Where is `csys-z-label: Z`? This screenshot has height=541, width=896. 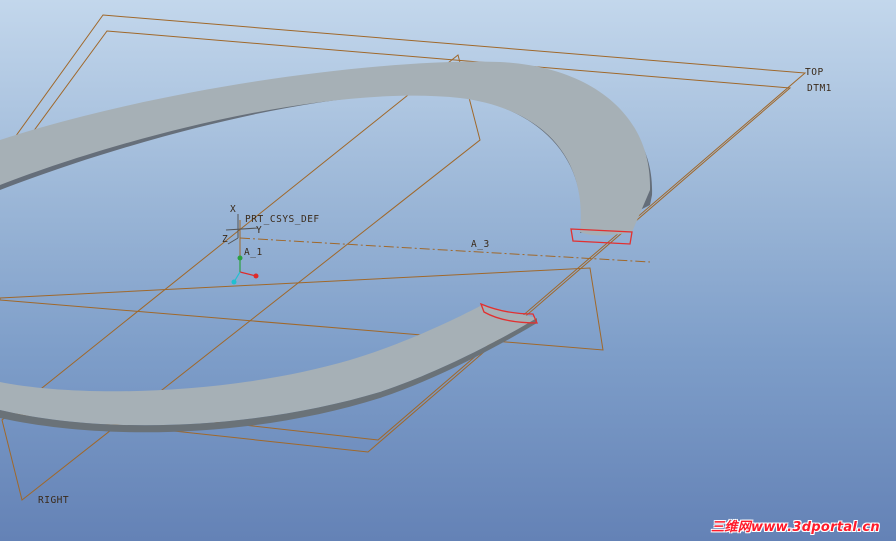 csys-z-label: Z is located at coordinates (225, 239).